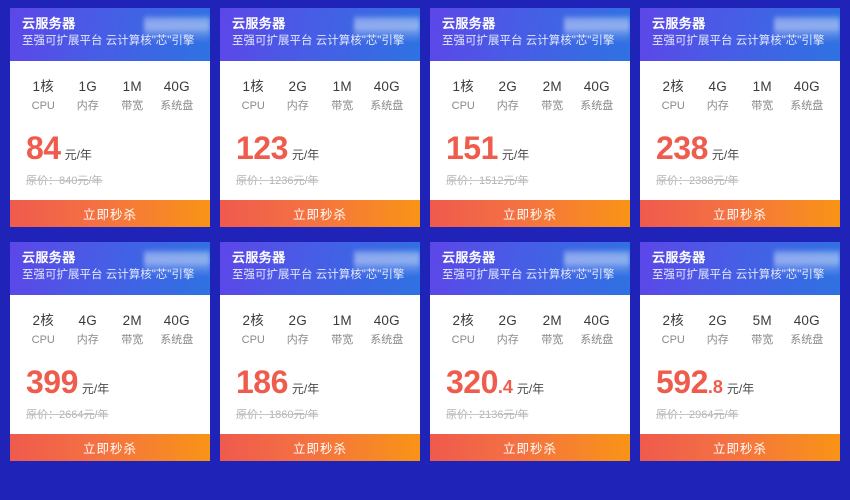  I want to click on spec-item: 4G 内存, so click(718, 96).